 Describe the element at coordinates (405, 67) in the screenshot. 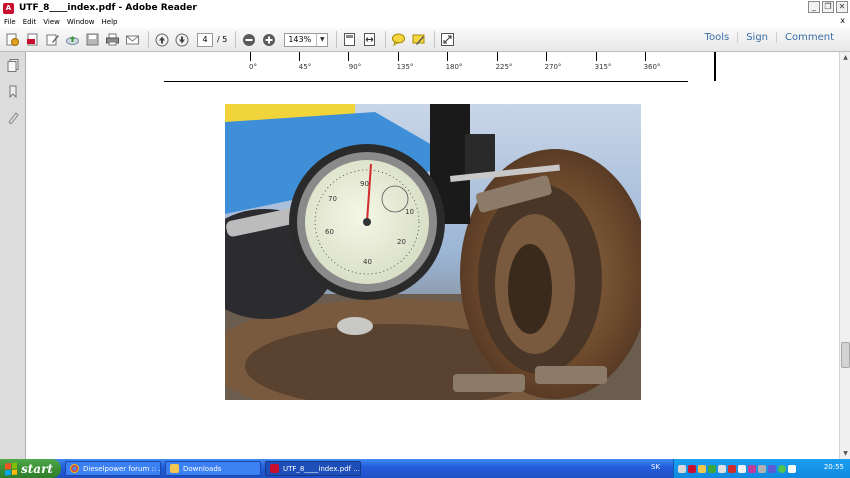

I see `axis-label: 135°` at that location.